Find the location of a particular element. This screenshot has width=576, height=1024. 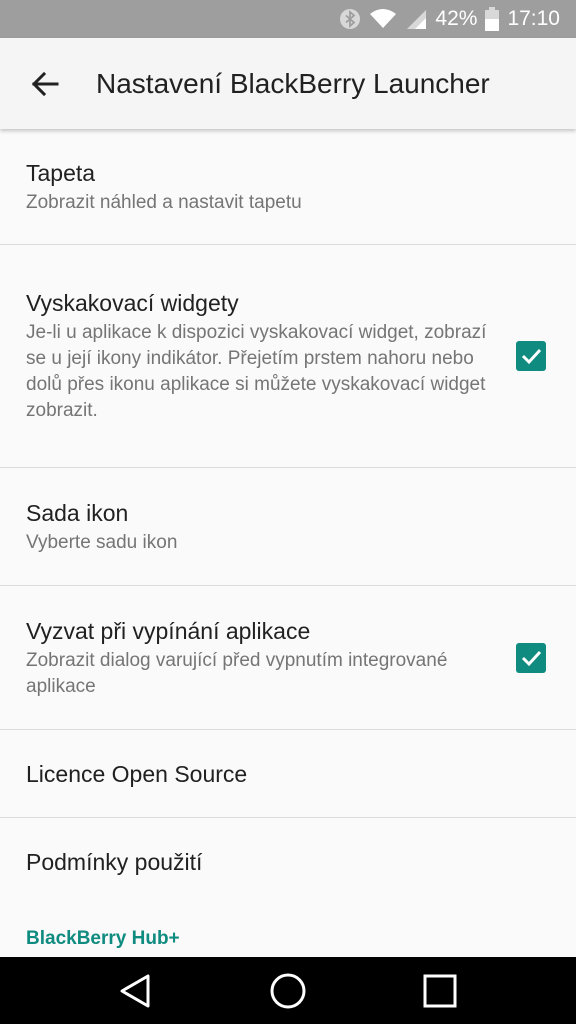

back-triangle-icon is located at coordinates (135, 990).